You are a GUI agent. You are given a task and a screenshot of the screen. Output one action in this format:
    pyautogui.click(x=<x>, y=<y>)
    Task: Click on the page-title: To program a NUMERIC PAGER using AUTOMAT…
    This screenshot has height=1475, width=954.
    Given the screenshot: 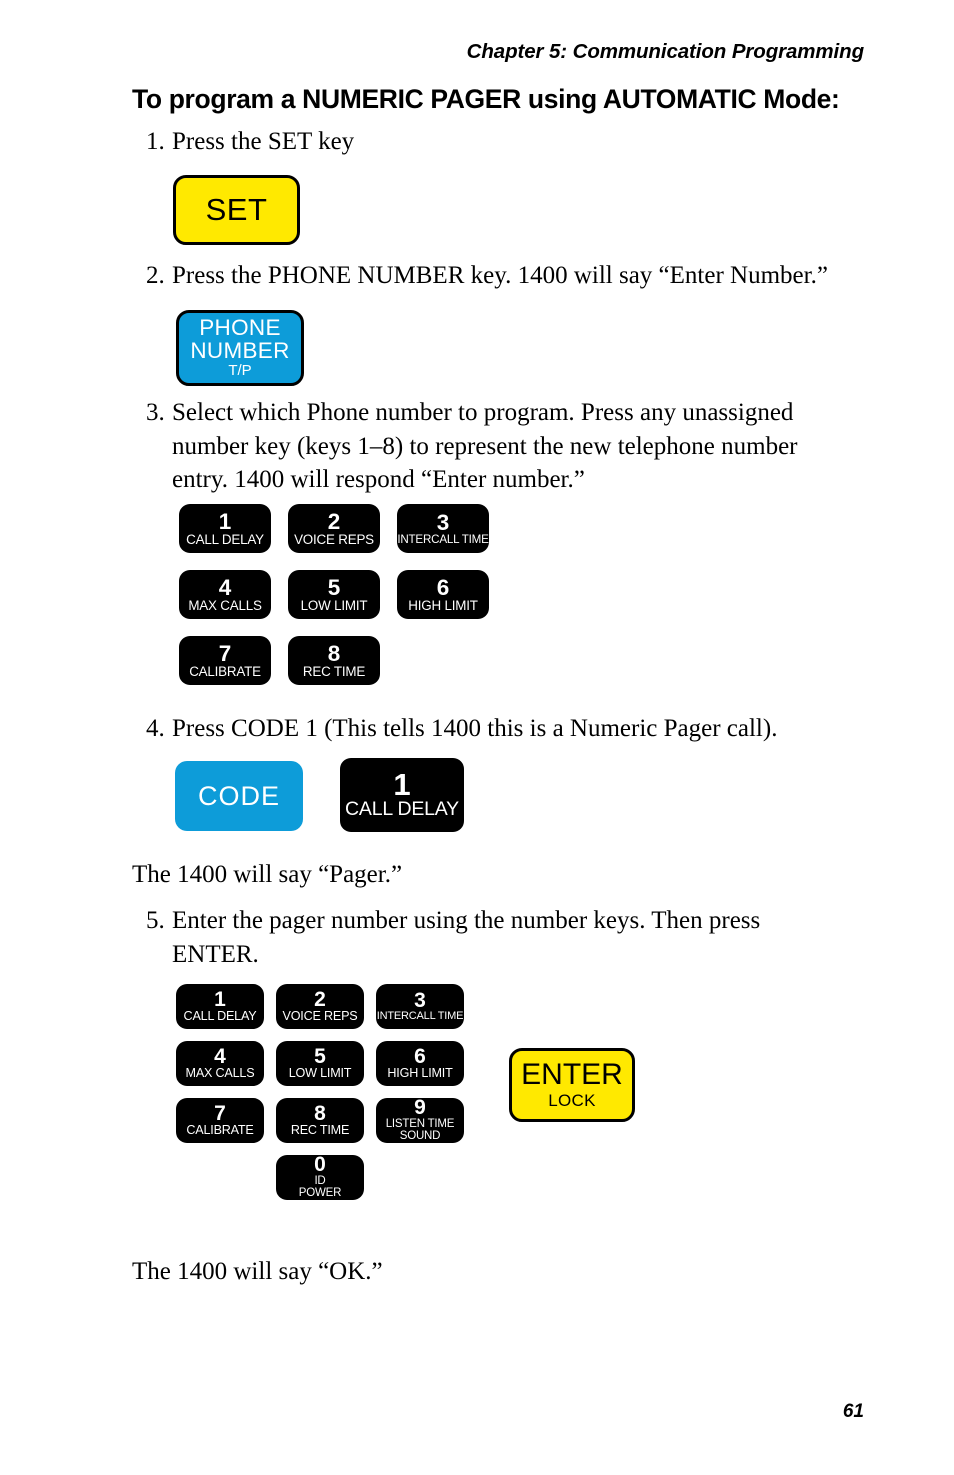 What is the action you would take?
    pyautogui.click(x=486, y=99)
    